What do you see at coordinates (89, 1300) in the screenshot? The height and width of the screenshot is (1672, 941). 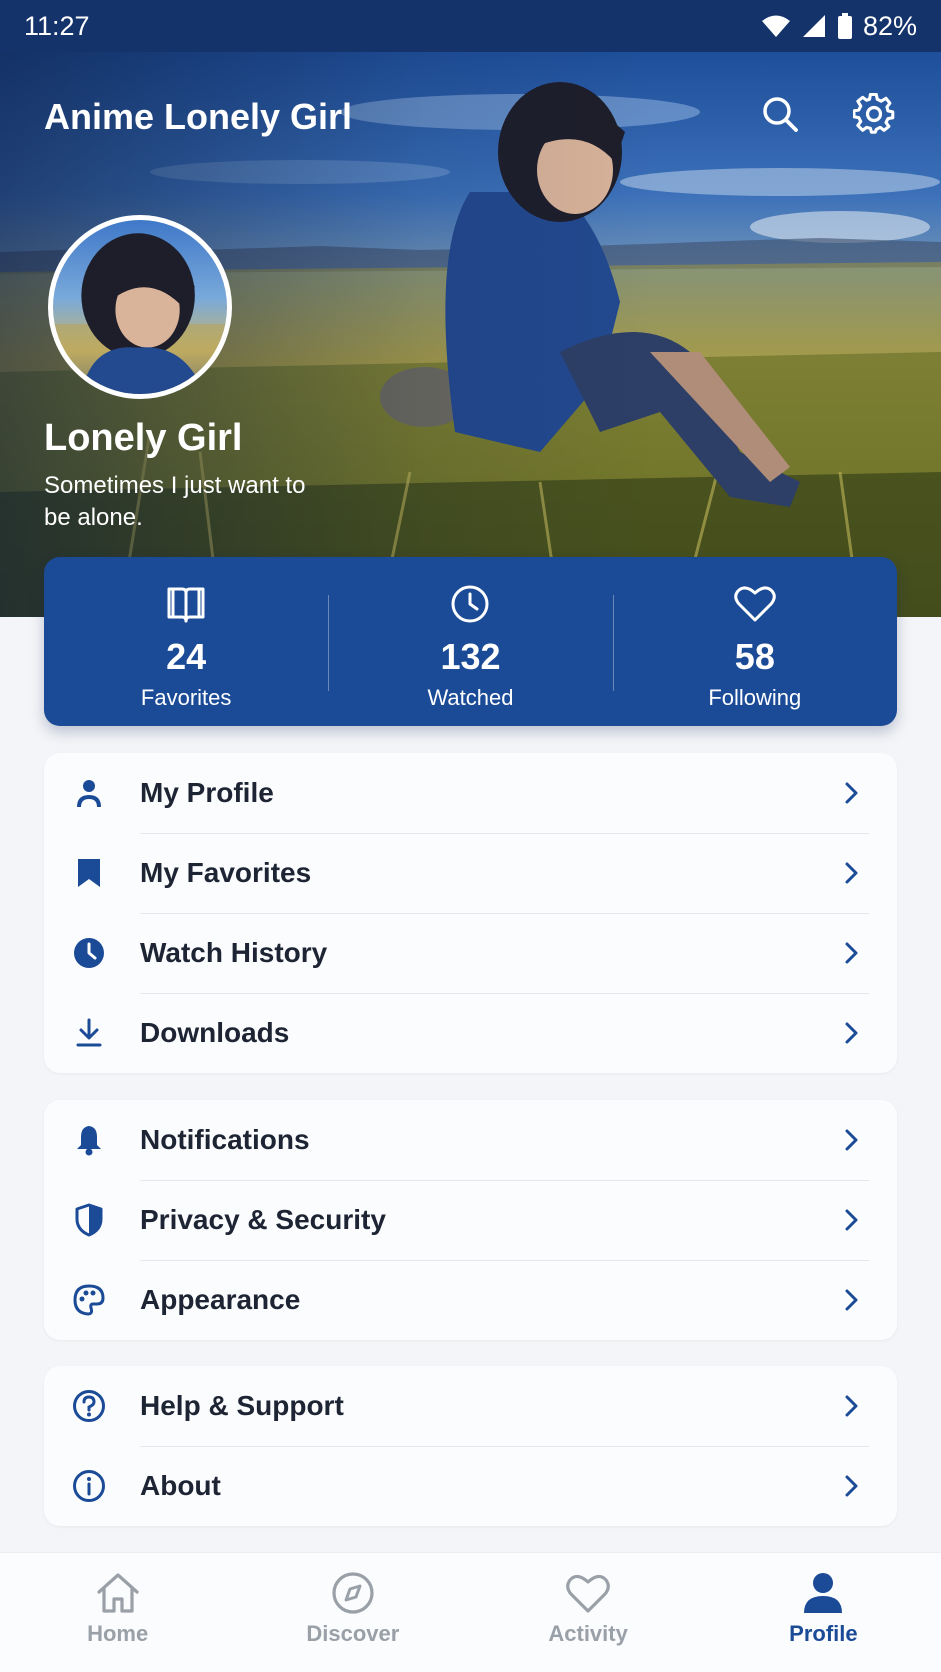 I see `palette-icon` at bounding box center [89, 1300].